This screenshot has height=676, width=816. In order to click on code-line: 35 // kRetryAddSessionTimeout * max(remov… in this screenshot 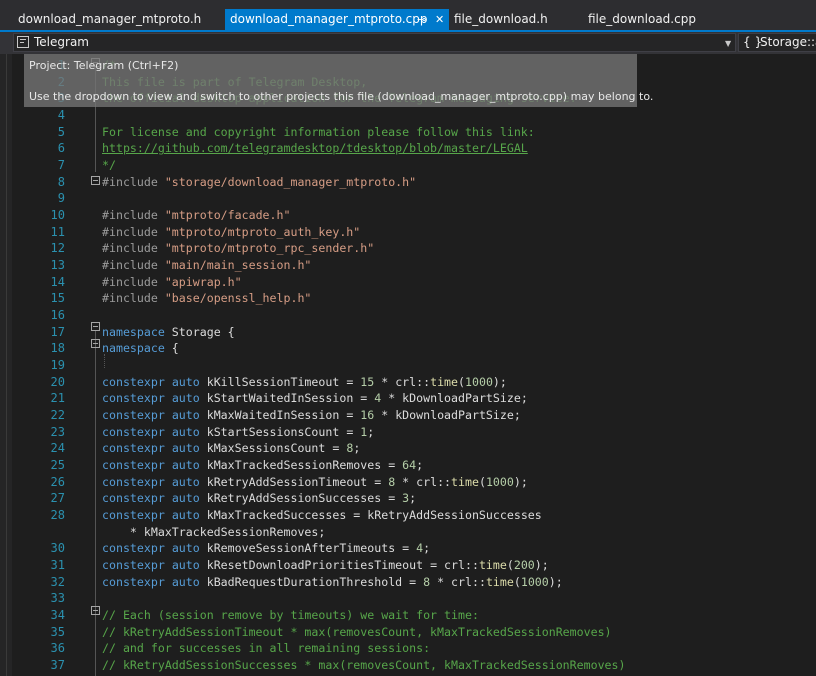, I will do `click(408, 632)`.